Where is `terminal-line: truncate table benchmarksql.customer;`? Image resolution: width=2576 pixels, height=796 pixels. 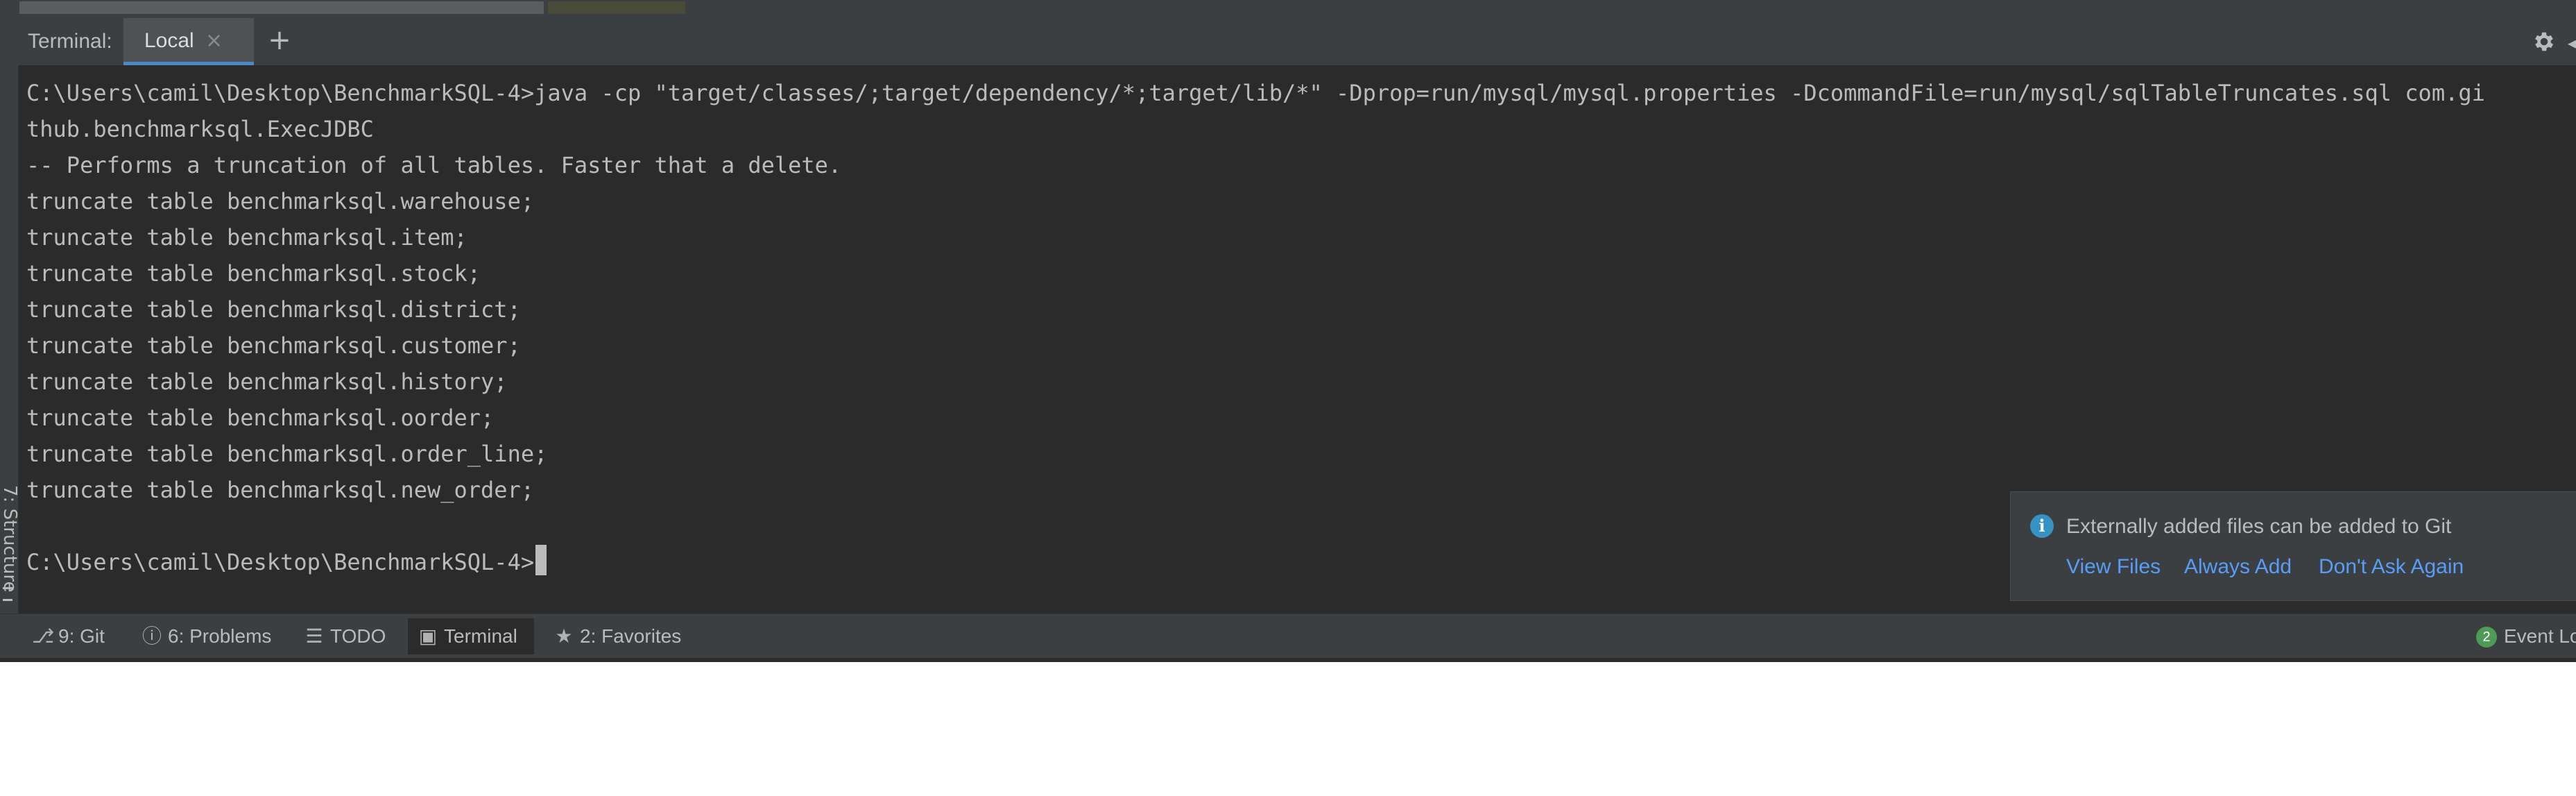
terminal-line: truncate table benchmarksql.customer; is located at coordinates (273, 345).